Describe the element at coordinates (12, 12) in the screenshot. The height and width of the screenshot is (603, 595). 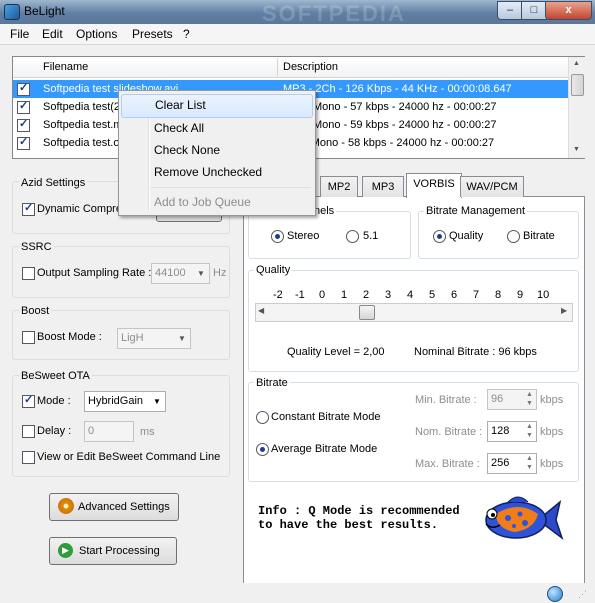
I see `app-icon` at that location.